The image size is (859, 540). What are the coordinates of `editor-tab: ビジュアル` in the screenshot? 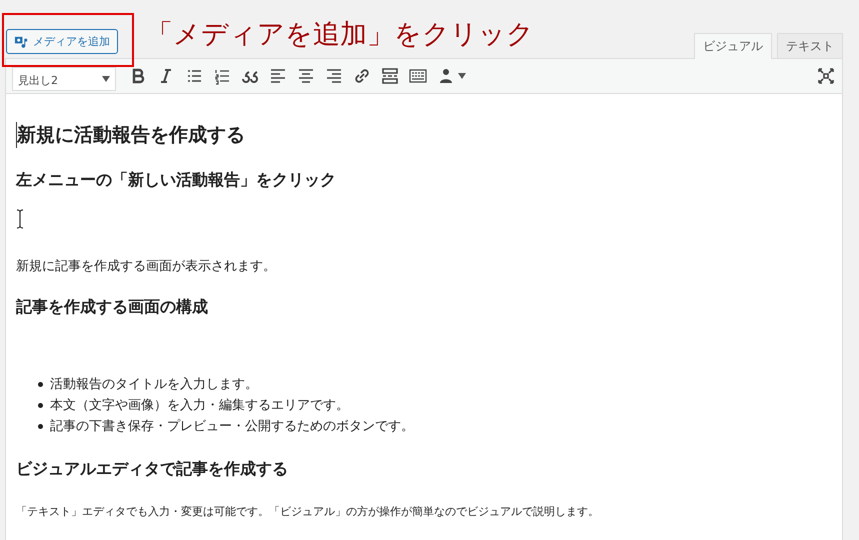 It's located at (733, 46).